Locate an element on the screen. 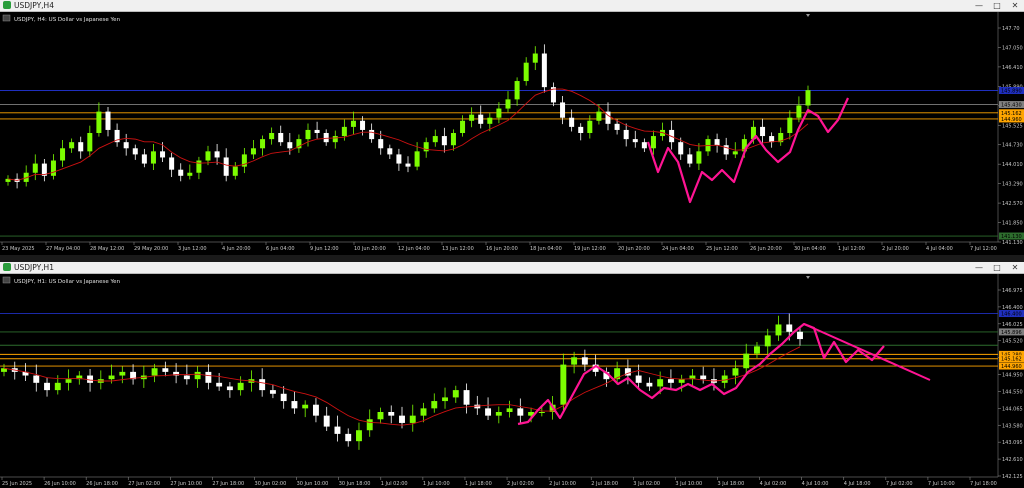 This screenshot has width=1024, height=488. y-tick-label: 144.065 is located at coordinates (1012, 409).